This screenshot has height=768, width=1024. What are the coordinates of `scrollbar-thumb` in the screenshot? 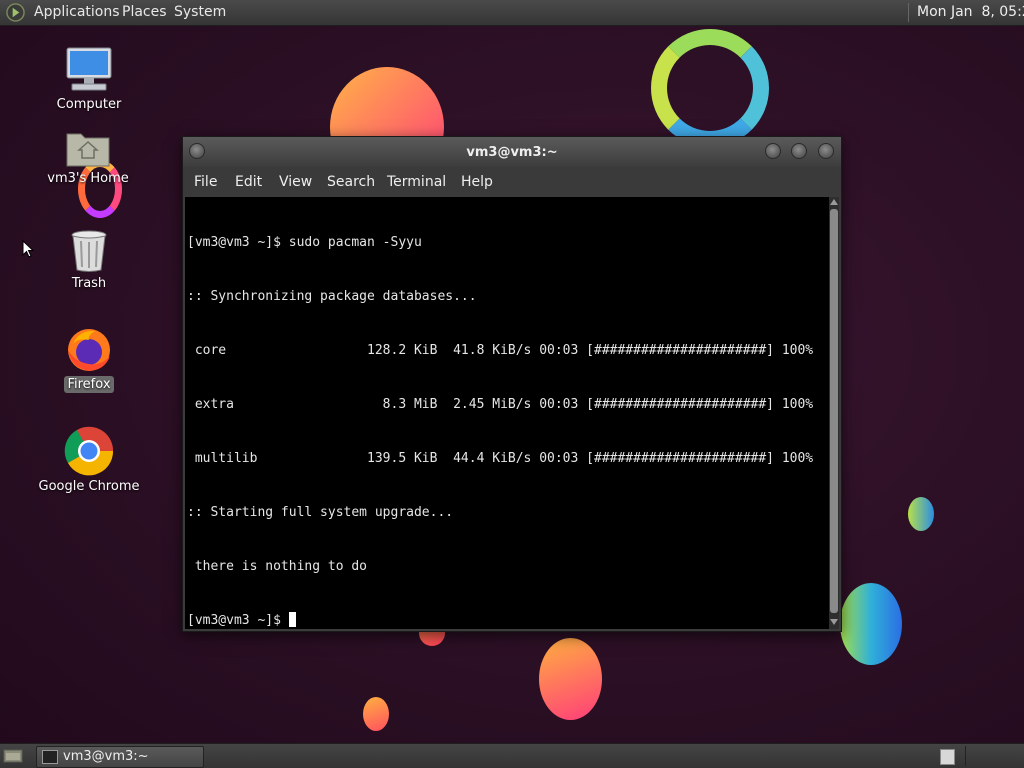 It's located at (834, 411).